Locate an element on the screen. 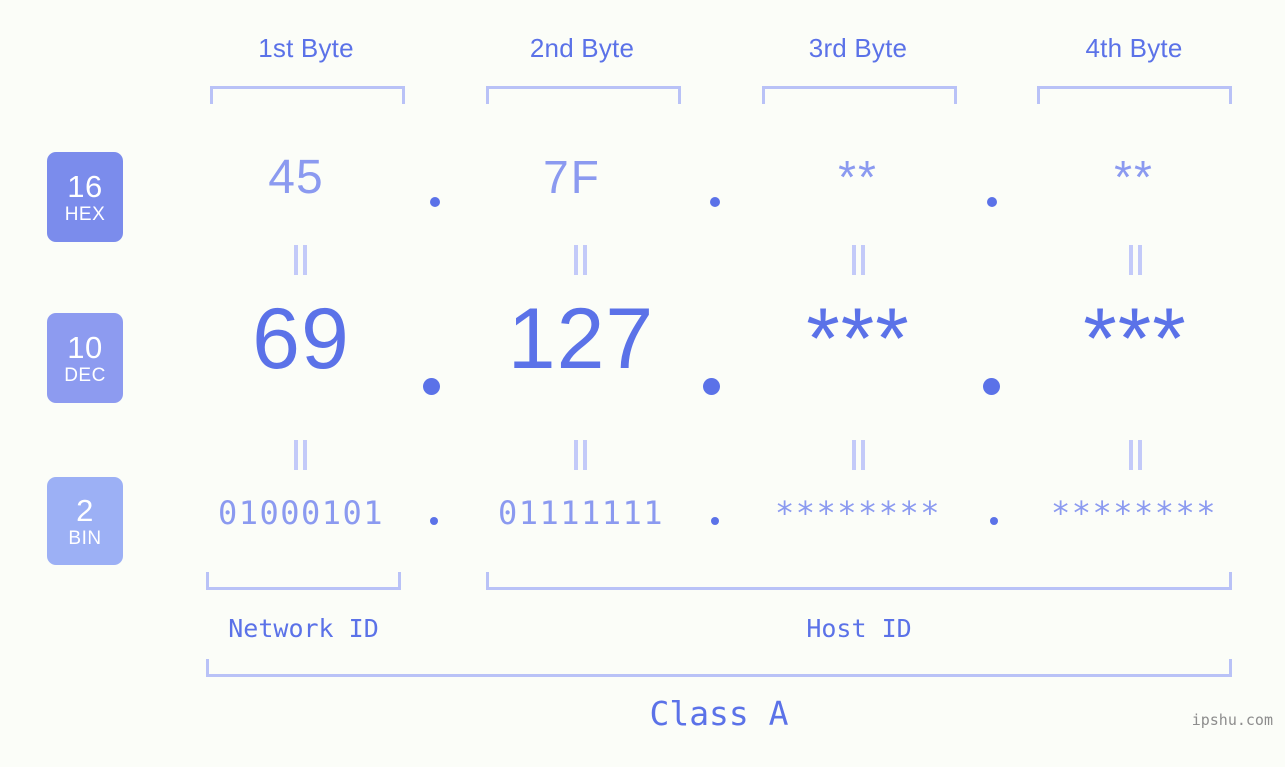 The width and height of the screenshot is (1285, 767). radix-badge-bin-label: BIN is located at coordinates (85, 538).